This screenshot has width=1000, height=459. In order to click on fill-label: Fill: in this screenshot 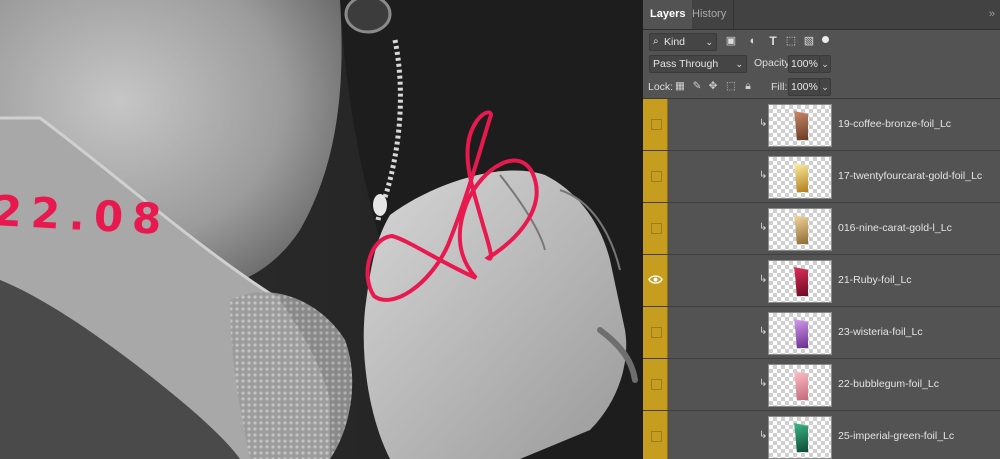, I will do `click(779, 87)`.